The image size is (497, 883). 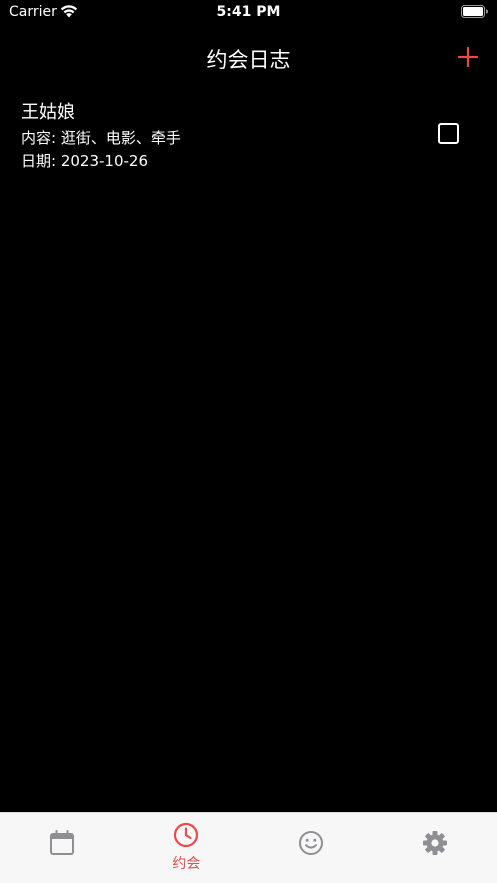 I want to click on tab-mood, so click(x=311, y=848).